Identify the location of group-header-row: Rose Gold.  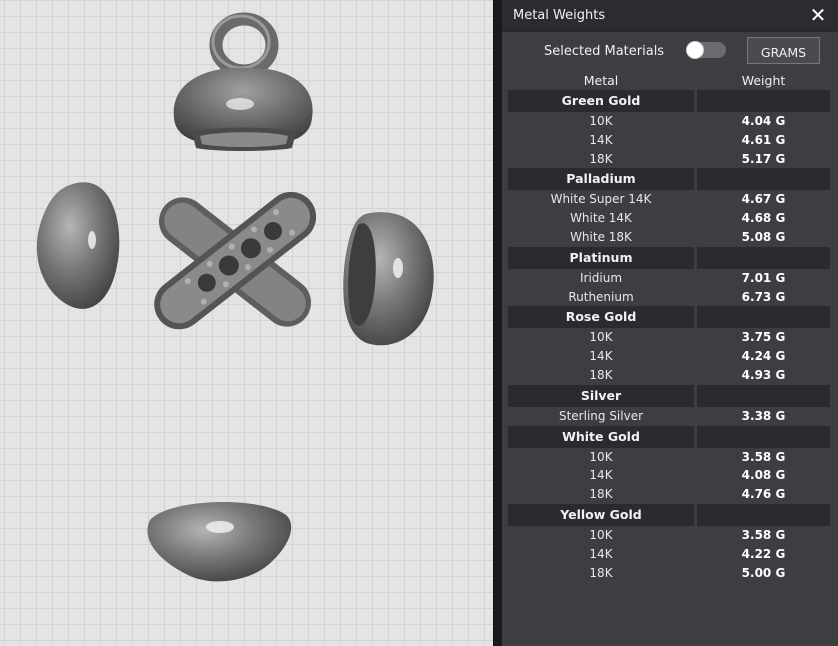
(669, 317).